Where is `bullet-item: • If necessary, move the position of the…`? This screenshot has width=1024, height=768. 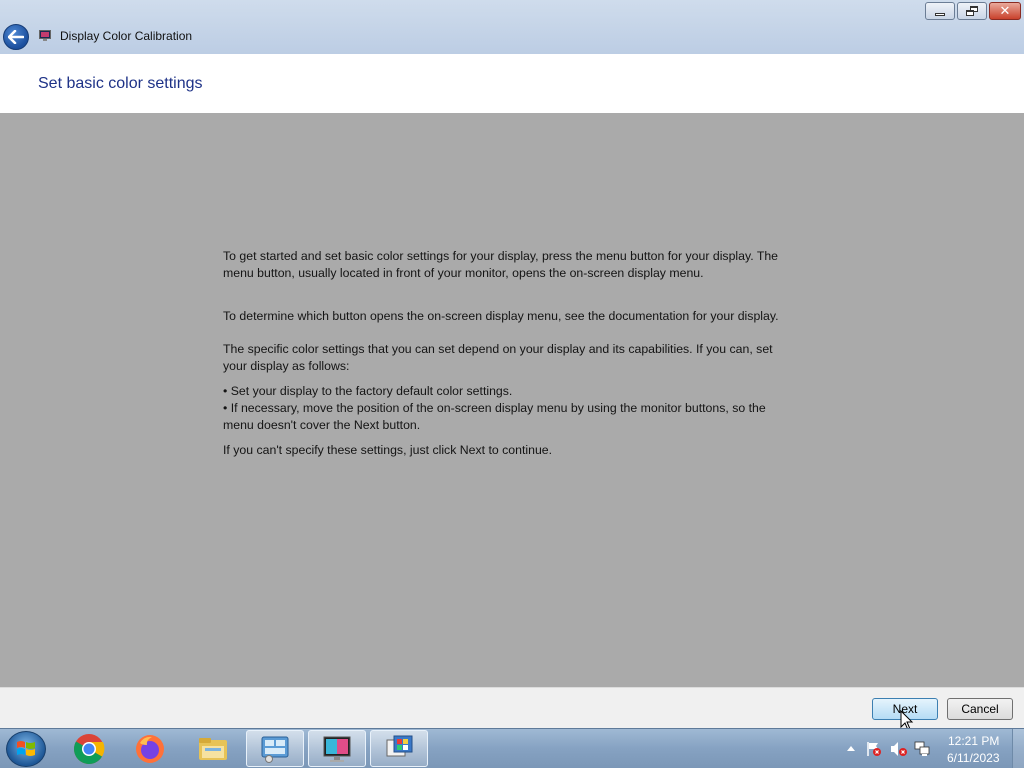
bullet-item: • If necessary, move the position of the… is located at coordinates (494, 416).